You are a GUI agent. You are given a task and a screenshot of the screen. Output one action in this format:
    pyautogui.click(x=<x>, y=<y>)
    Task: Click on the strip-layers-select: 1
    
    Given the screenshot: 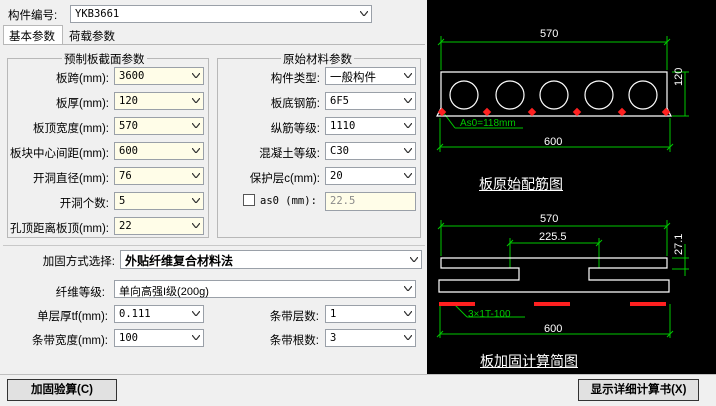 What is the action you would take?
    pyautogui.click(x=370, y=314)
    